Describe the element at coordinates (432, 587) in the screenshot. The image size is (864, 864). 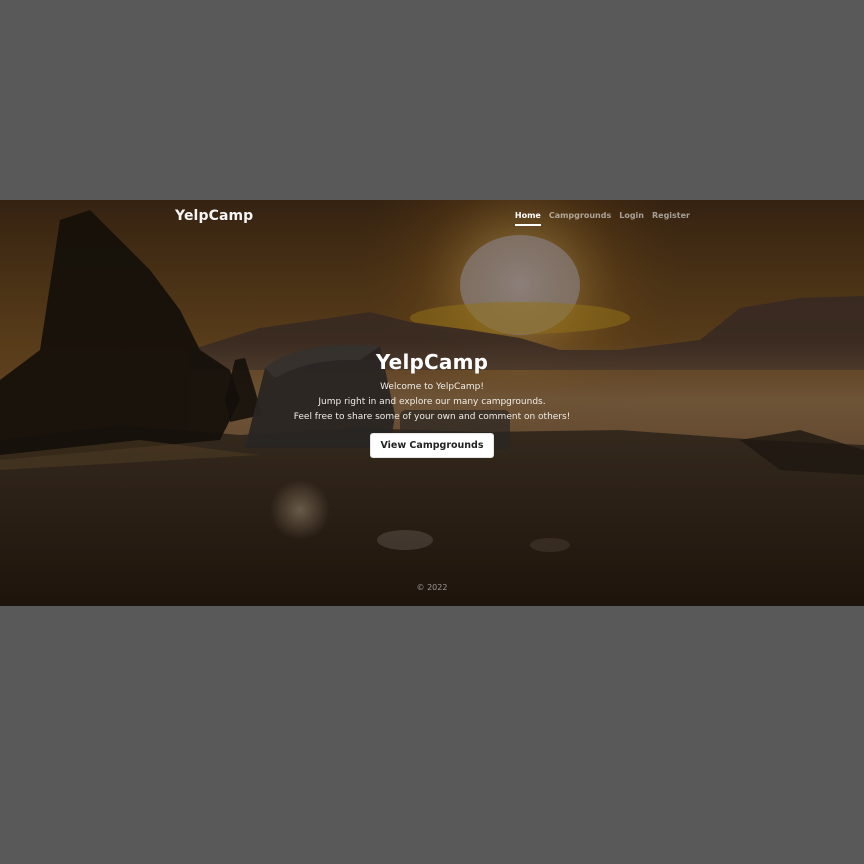
I see `footer-copyright: © 2022` at that location.